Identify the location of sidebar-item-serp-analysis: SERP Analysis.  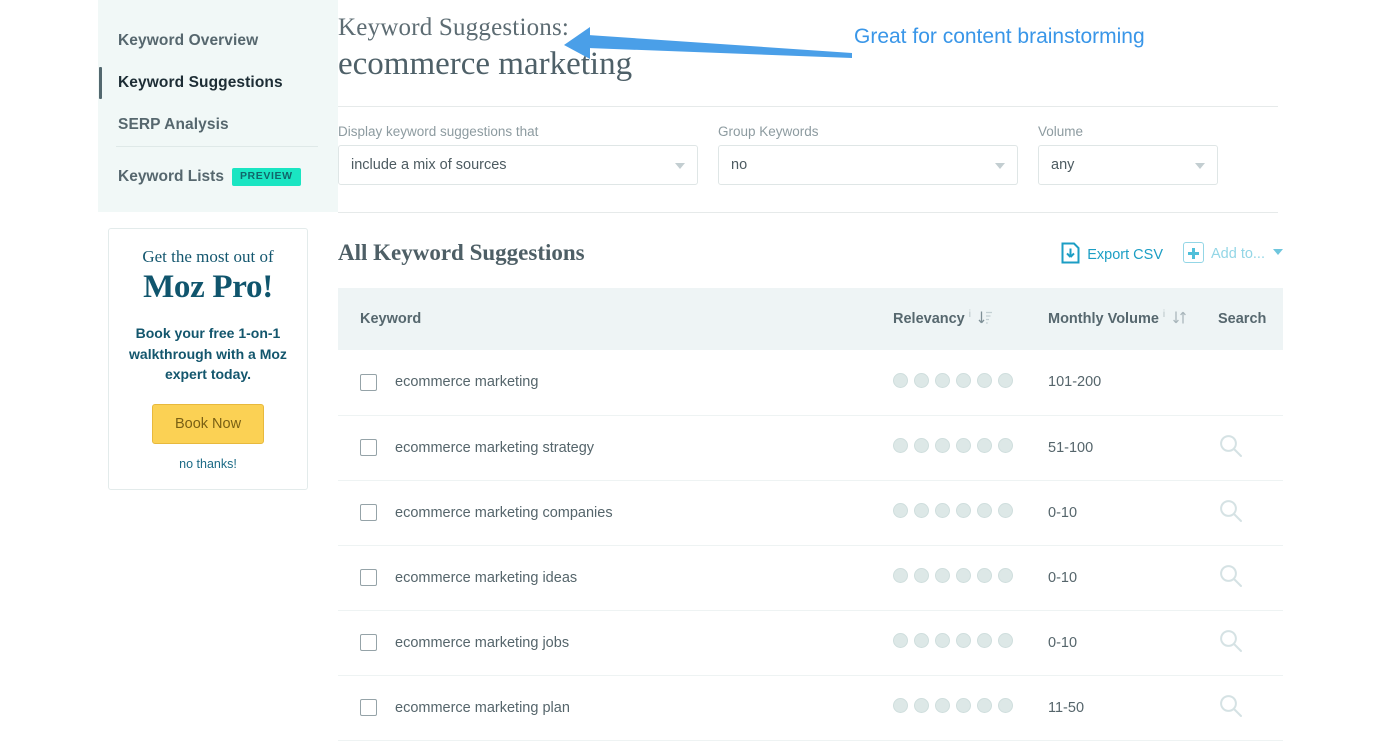
(218, 125).